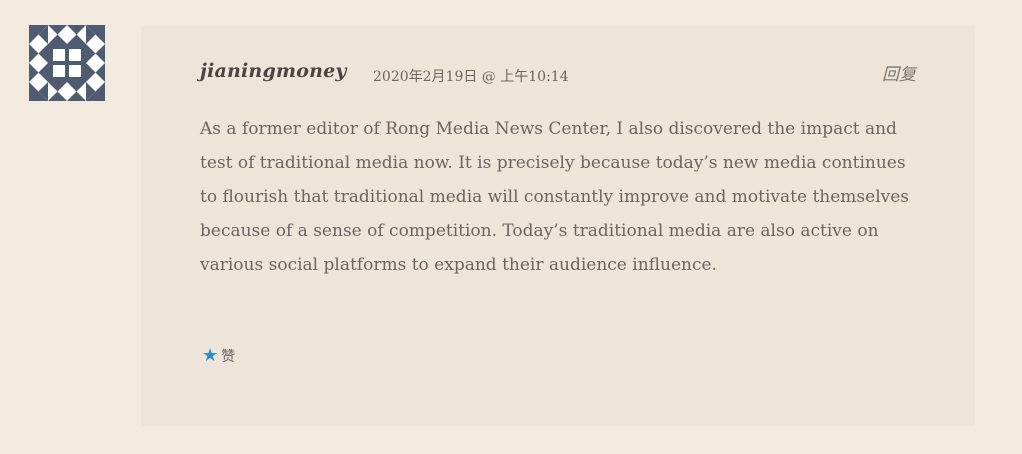 This screenshot has width=1022, height=454. Describe the element at coordinates (899, 72) in the screenshot. I see `reply-link: 回复` at that location.